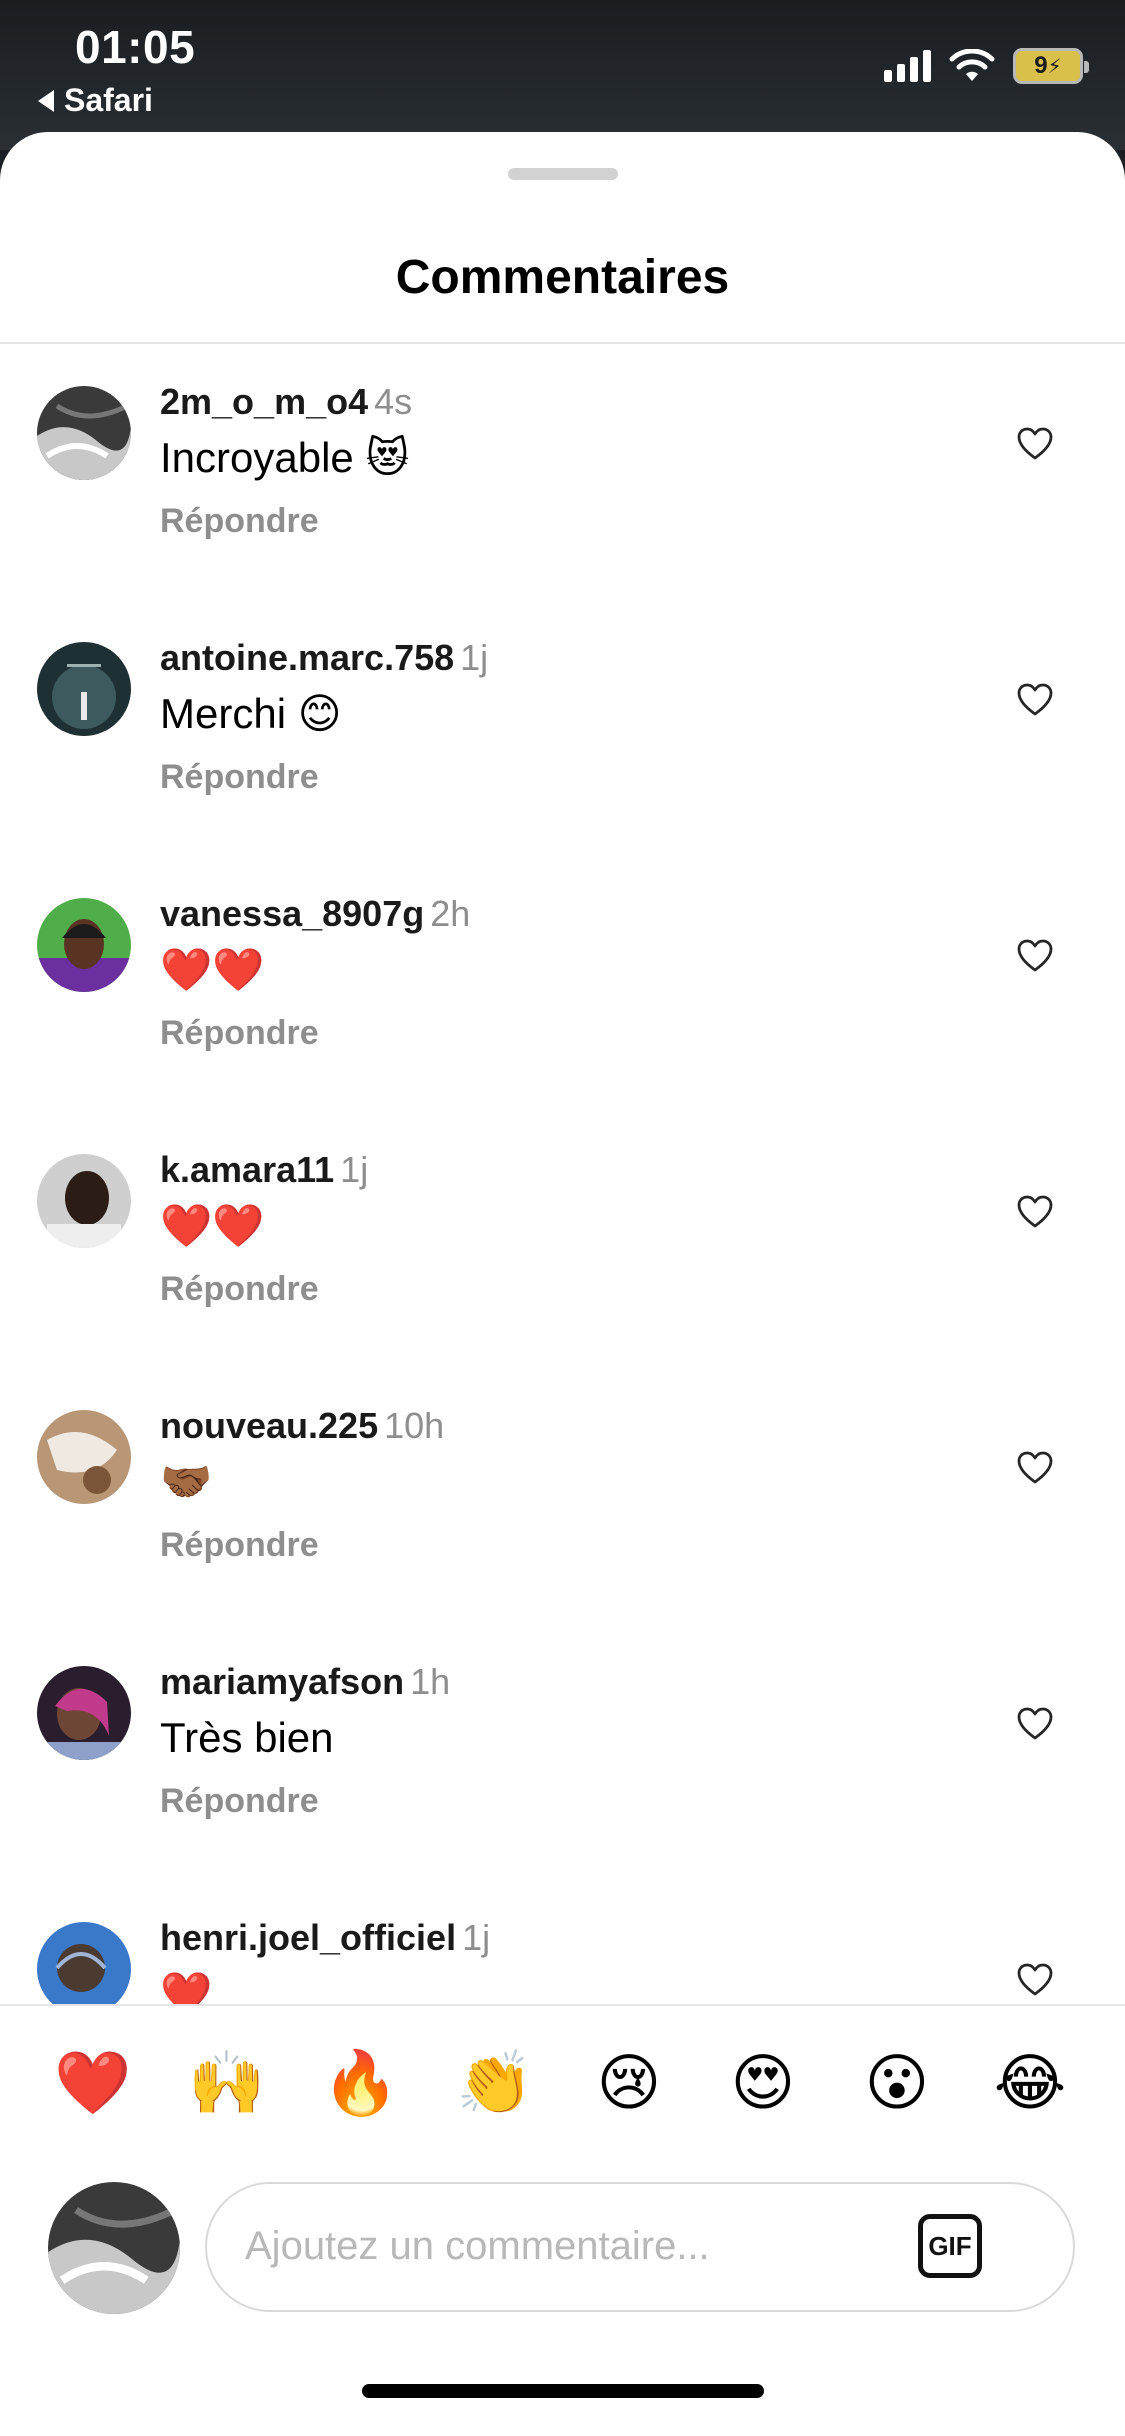  What do you see at coordinates (264, 401) in the screenshot?
I see `comment-username: 2m_o_m_o4` at bounding box center [264, 401].